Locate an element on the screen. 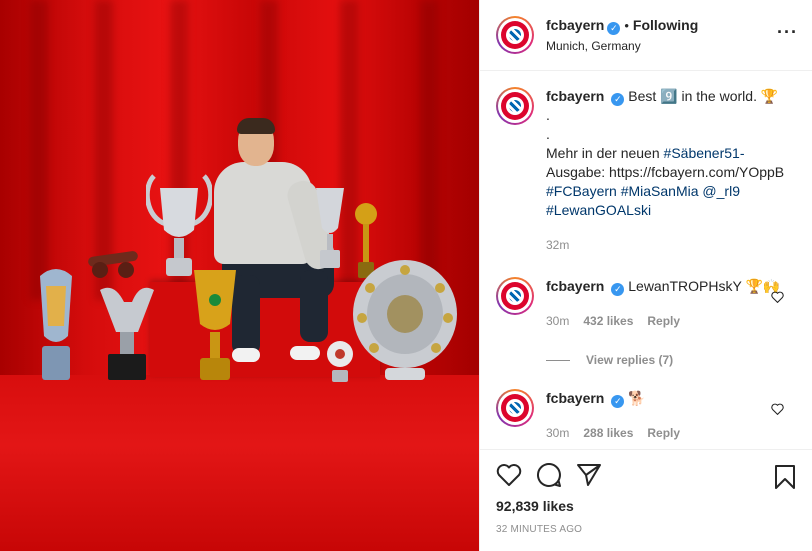 This screenshot has width=812, height=551. comment-text: LewanTROPHskY 🏆🙌 is located at coordinates (704, 286).